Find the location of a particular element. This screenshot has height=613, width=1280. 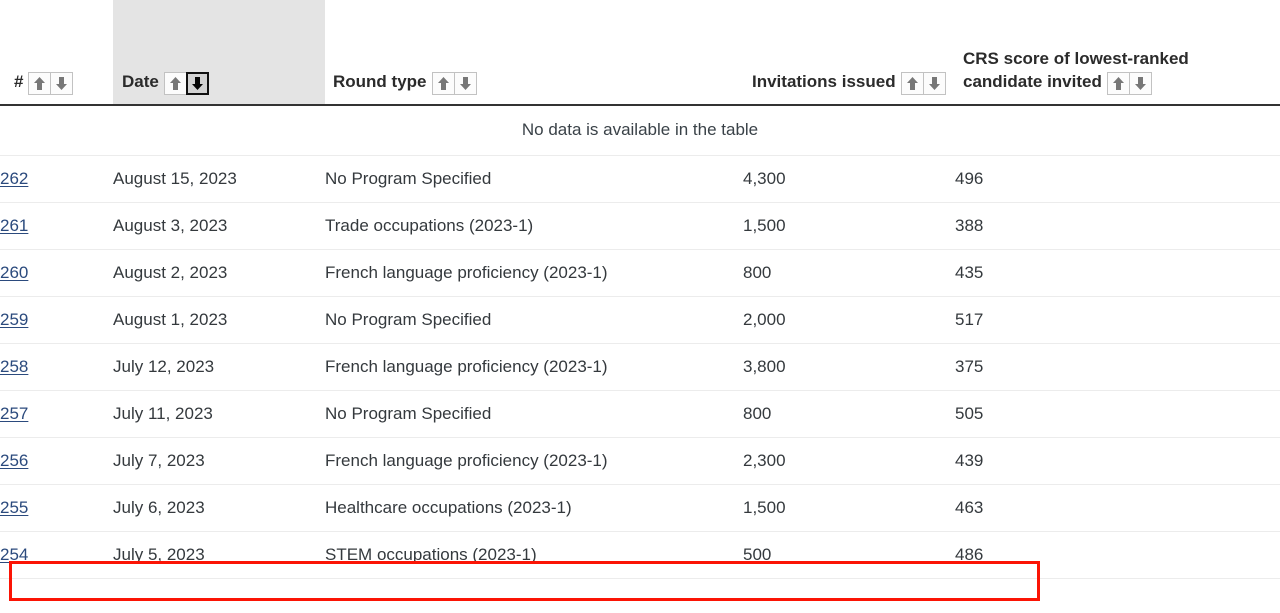

cell-round-number: 257 is located at coordinates (56, 414).